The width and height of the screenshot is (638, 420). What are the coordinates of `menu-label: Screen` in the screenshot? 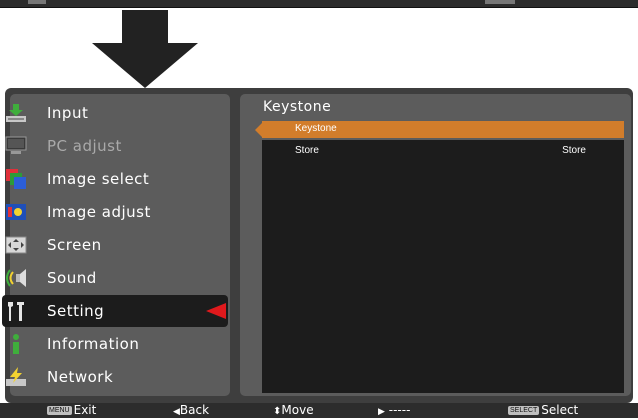 It's located at (74, 245).